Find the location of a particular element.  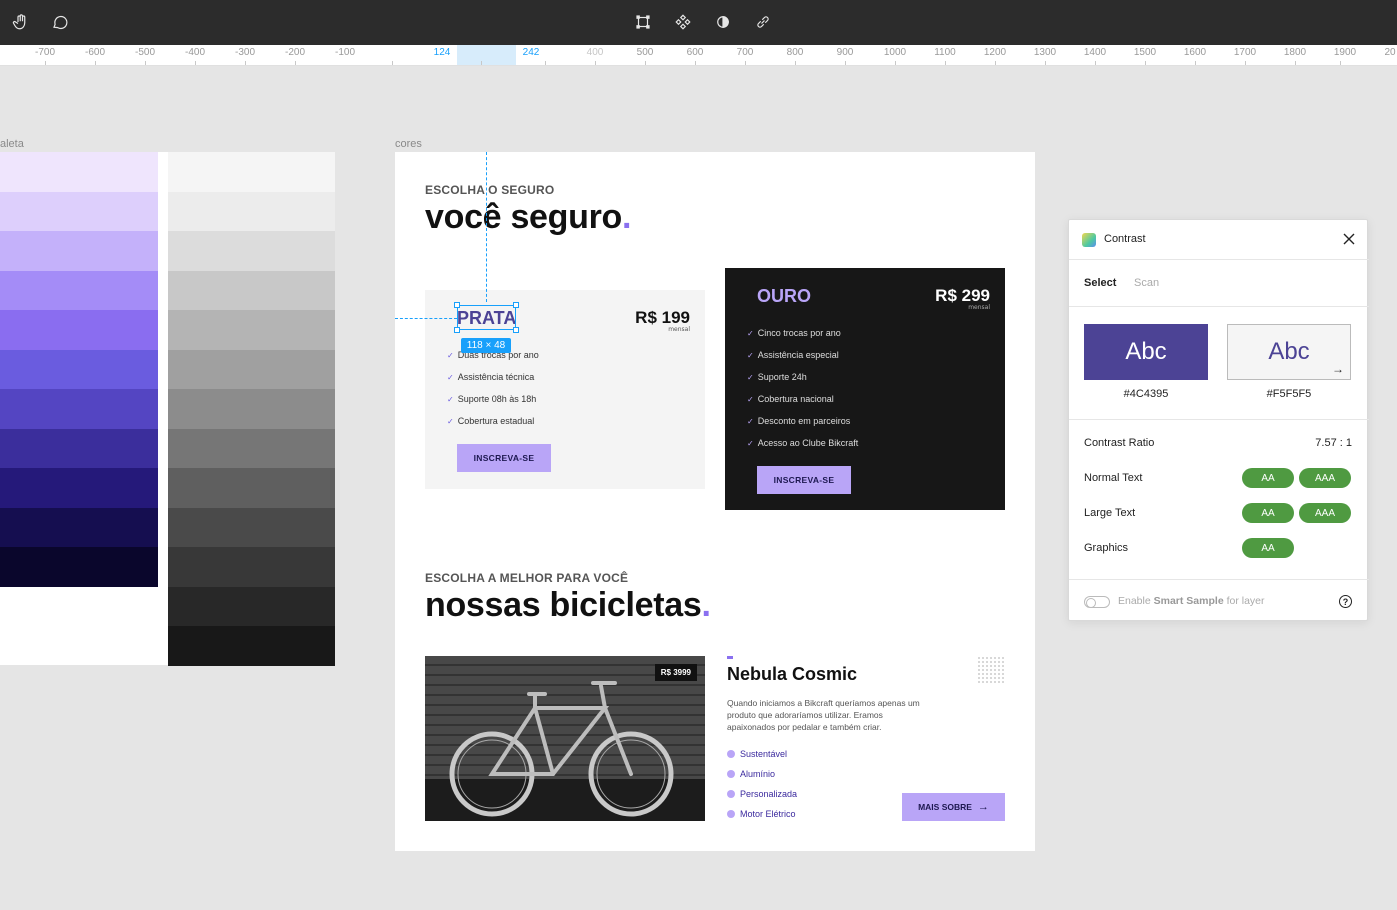

bike-feature-item: Personalizada is located at coordinates (762, 794).